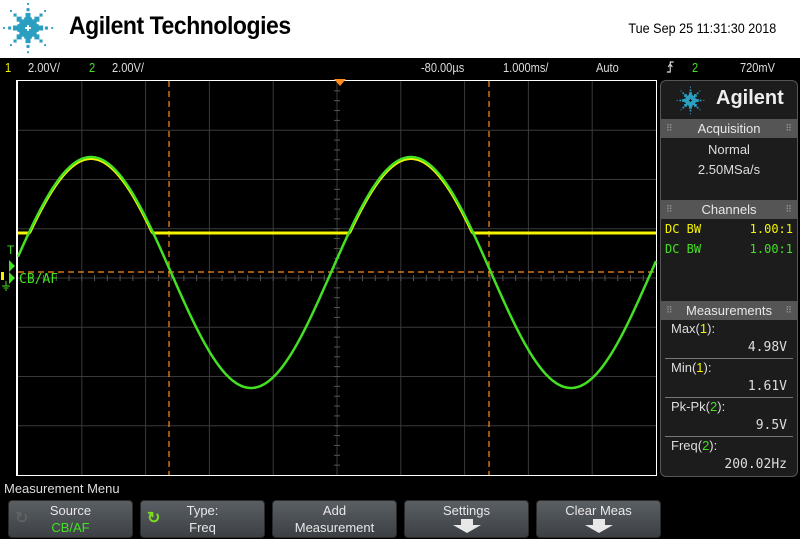  I want to click on measurements-header: Measurements, so click(729, 310).